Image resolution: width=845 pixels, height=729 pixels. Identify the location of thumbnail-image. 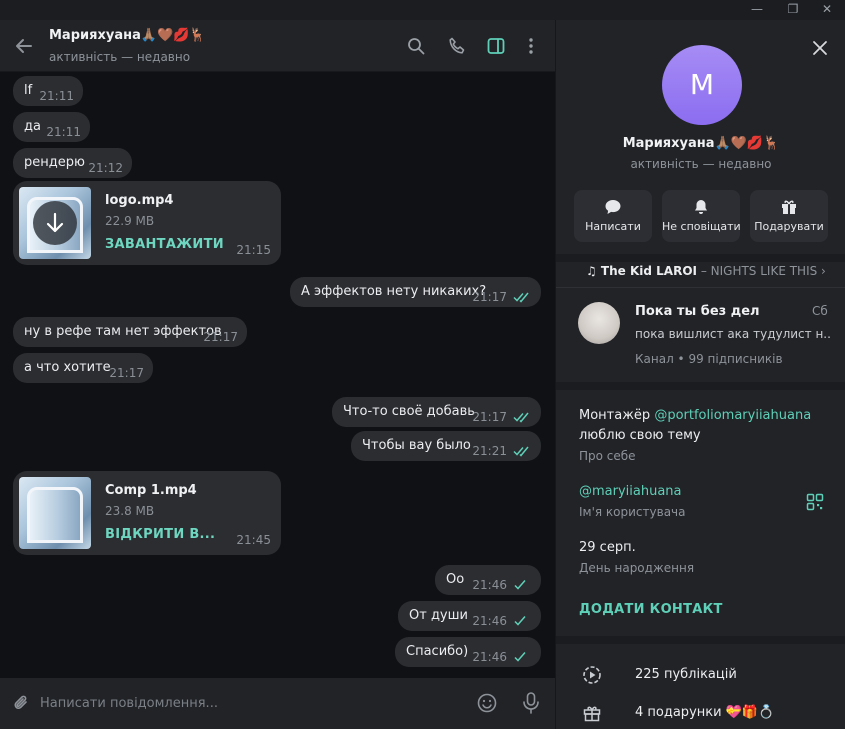
(55, 515).